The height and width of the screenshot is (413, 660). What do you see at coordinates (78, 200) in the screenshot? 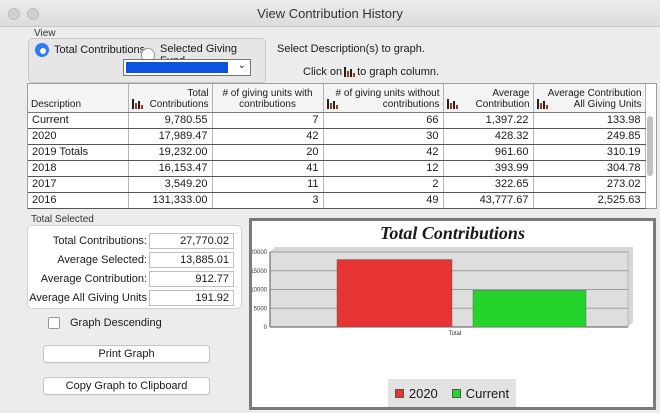
I see `table-cell: 2016` at bounding box center [78, 200].